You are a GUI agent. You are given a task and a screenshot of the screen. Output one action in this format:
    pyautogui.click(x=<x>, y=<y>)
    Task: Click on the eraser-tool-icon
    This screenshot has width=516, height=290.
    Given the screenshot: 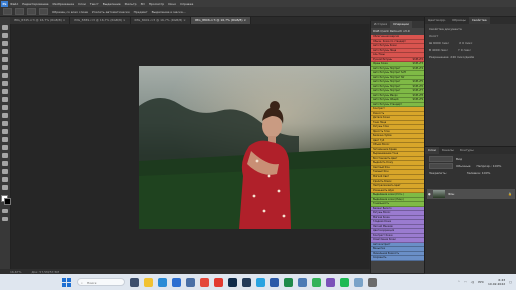 What is the action you would take?
    pyautogui.click(x=5, y=107)
    